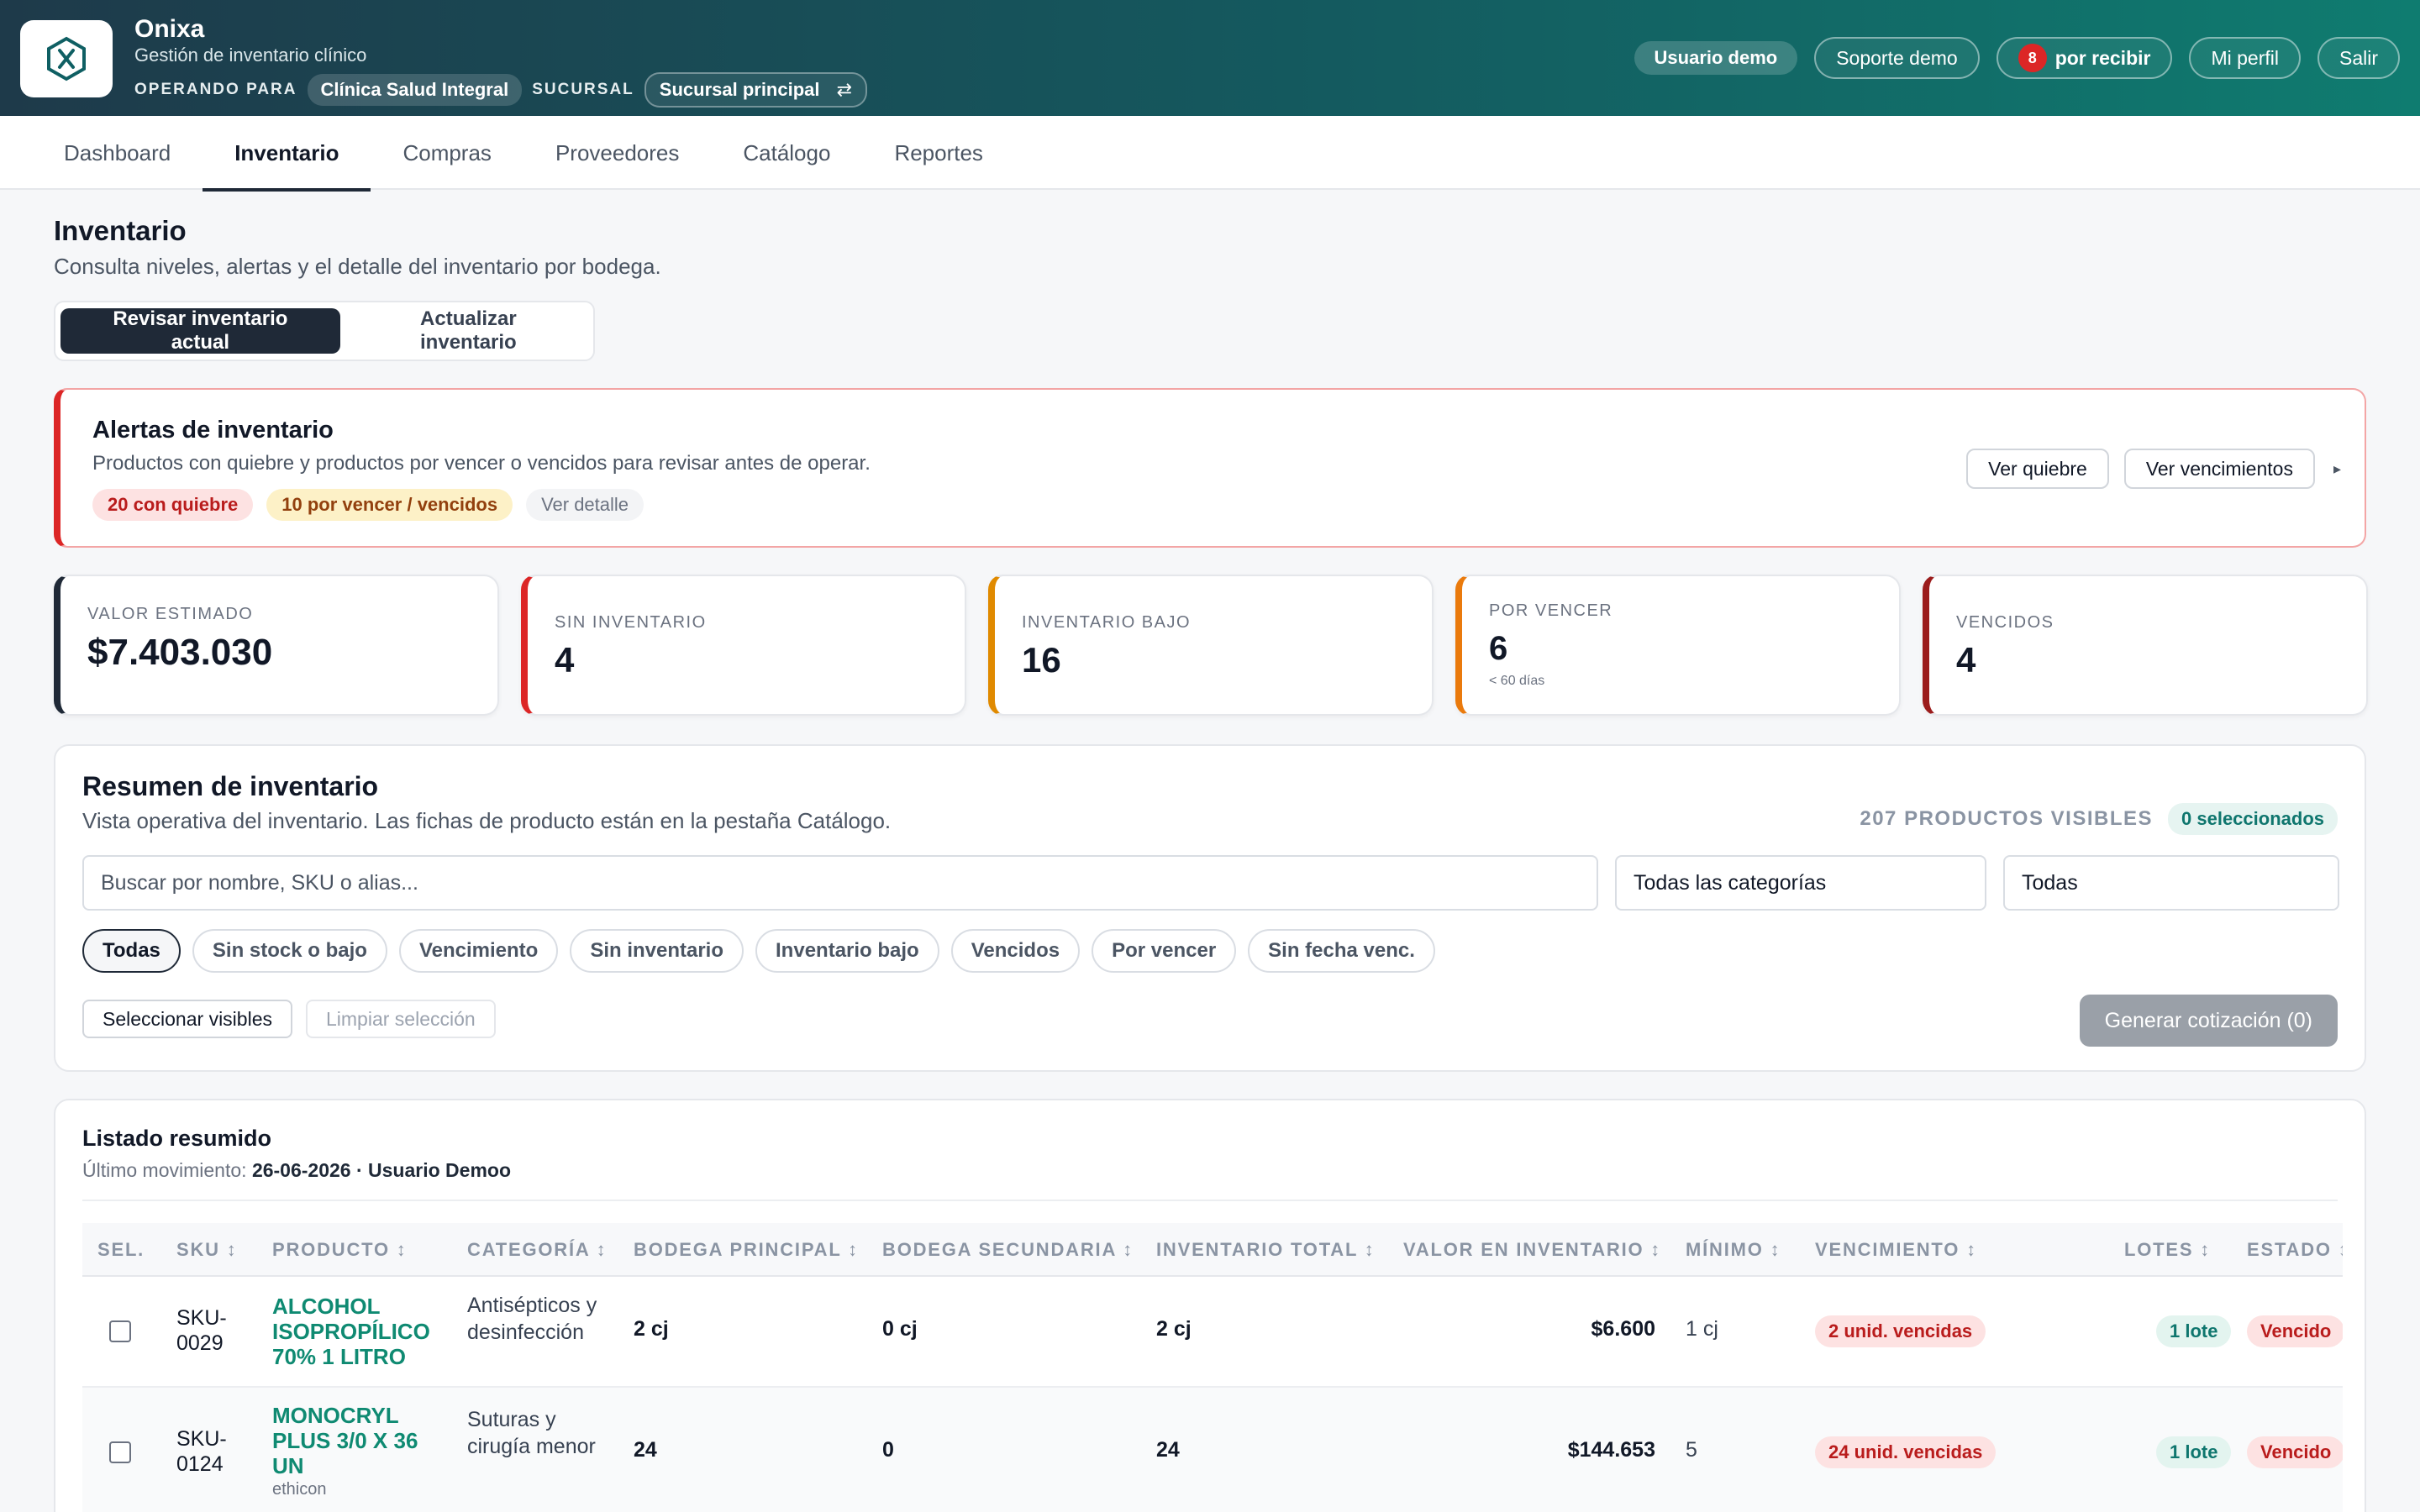  What do you see at coordinates (165, 1170) in the screenshot?
I see `last-movement-label: Último movimiento:` at bounding box center [165, 1170].